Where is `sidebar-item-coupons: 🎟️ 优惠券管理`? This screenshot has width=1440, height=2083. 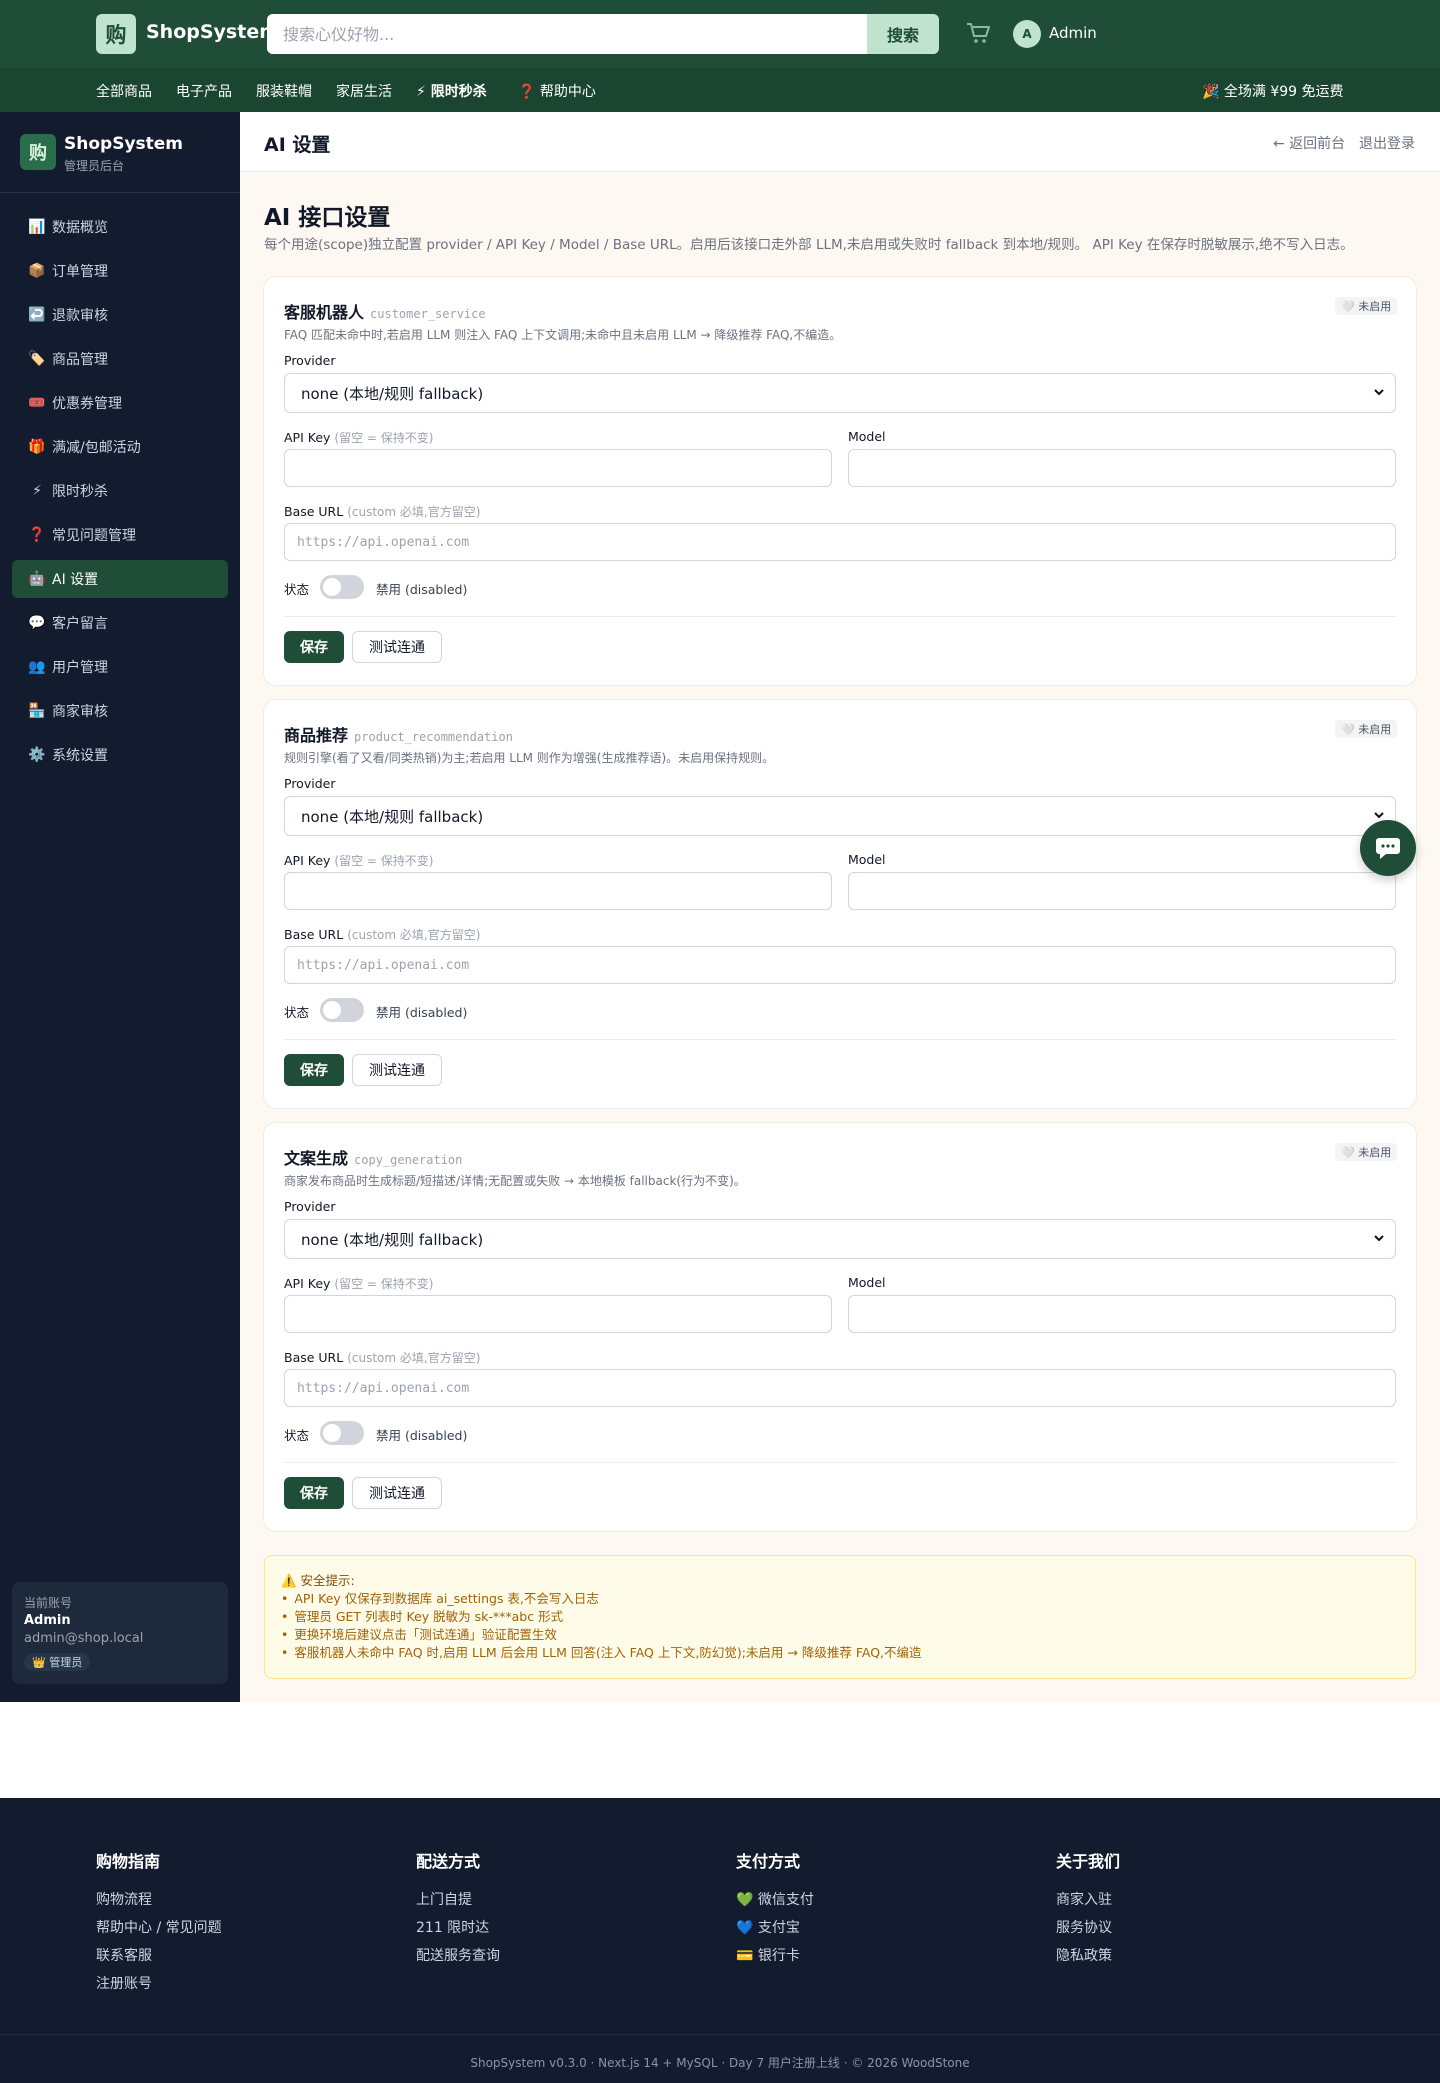
sidebar-item-coupons: 🎟️ 优惠券管理 is located at coordinates (120, 403).